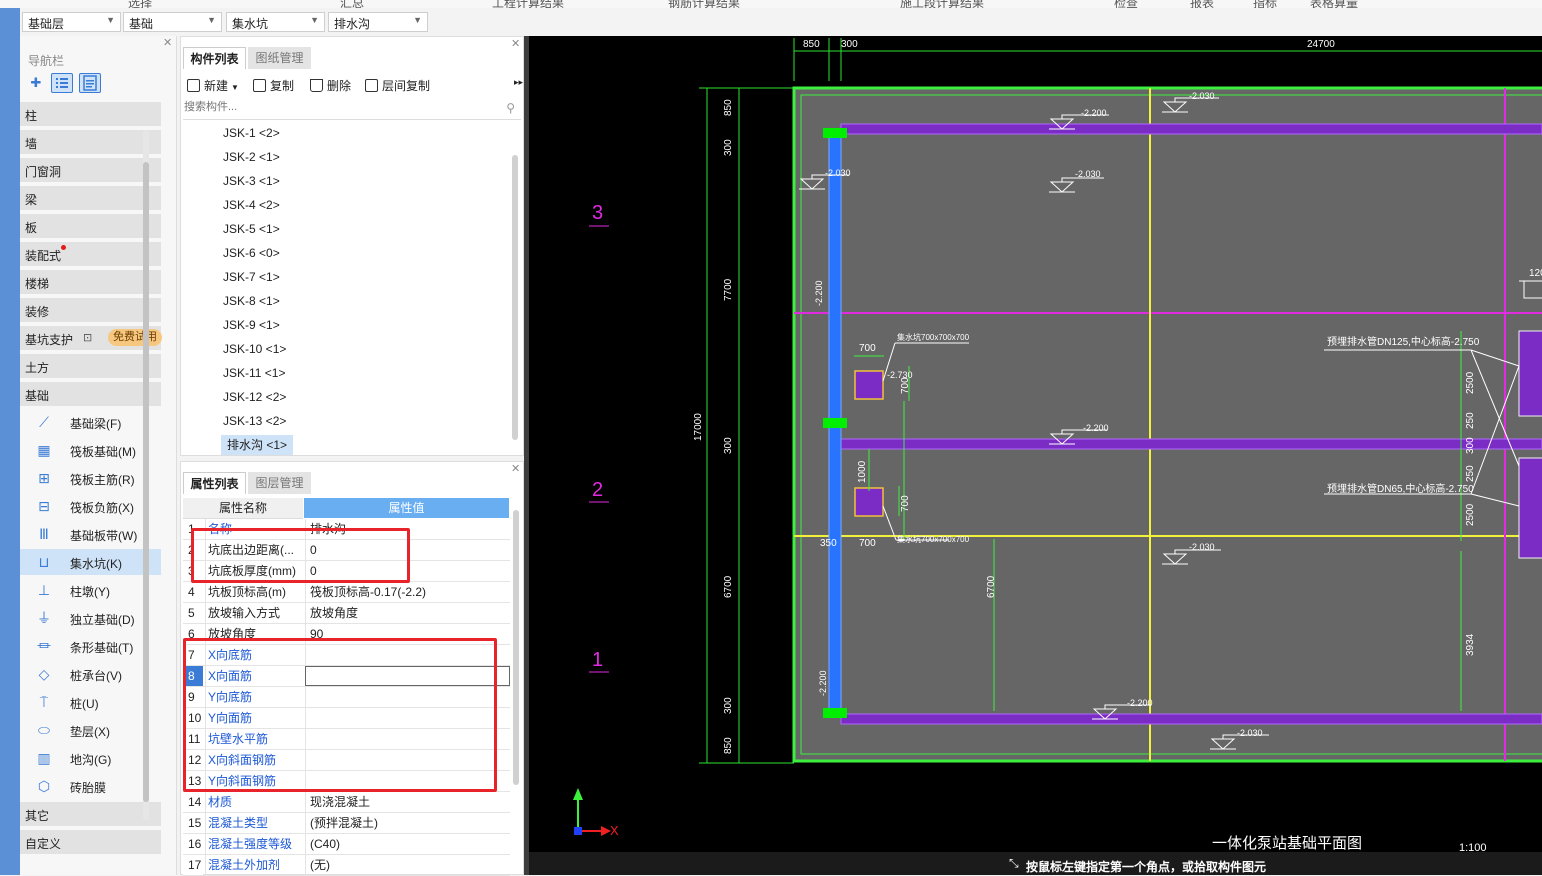 This screenshot has height=876, width=1542. What do you see at coordinates (90, 562) in the screenshot?
I see `nav-sub-sump-pit: ⊔ 集水坑(K)` at bounding box center [90, 562].